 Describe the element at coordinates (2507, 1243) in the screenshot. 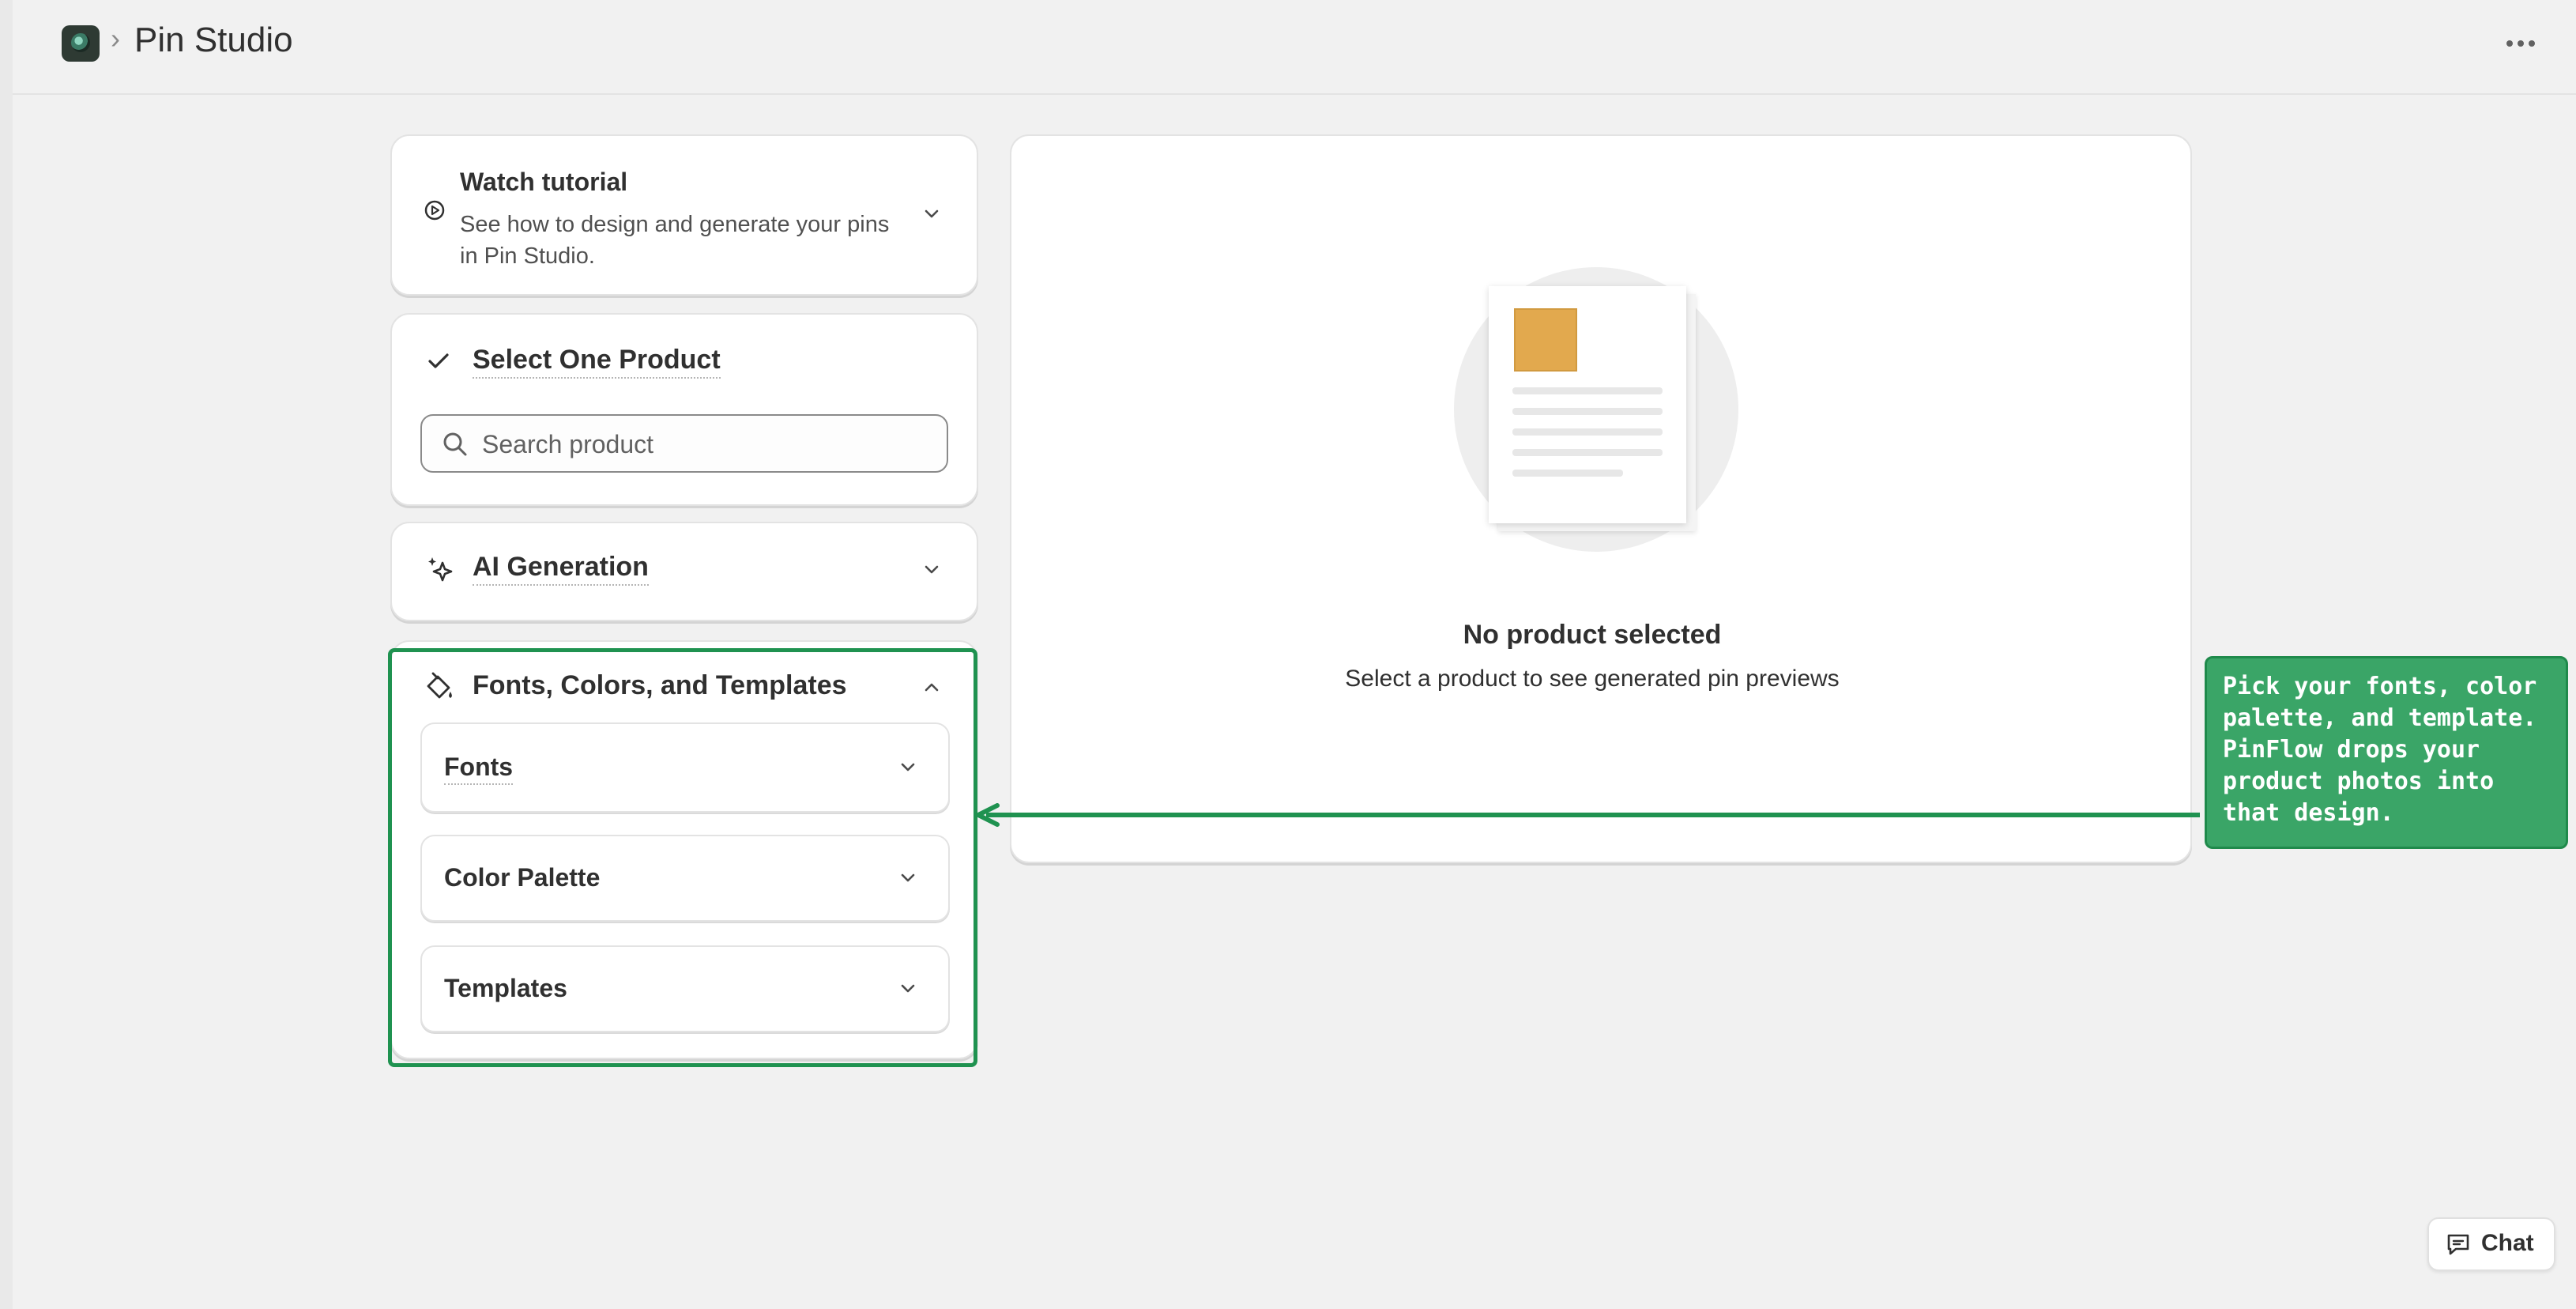

I see `chat-label: Chat` at that location.